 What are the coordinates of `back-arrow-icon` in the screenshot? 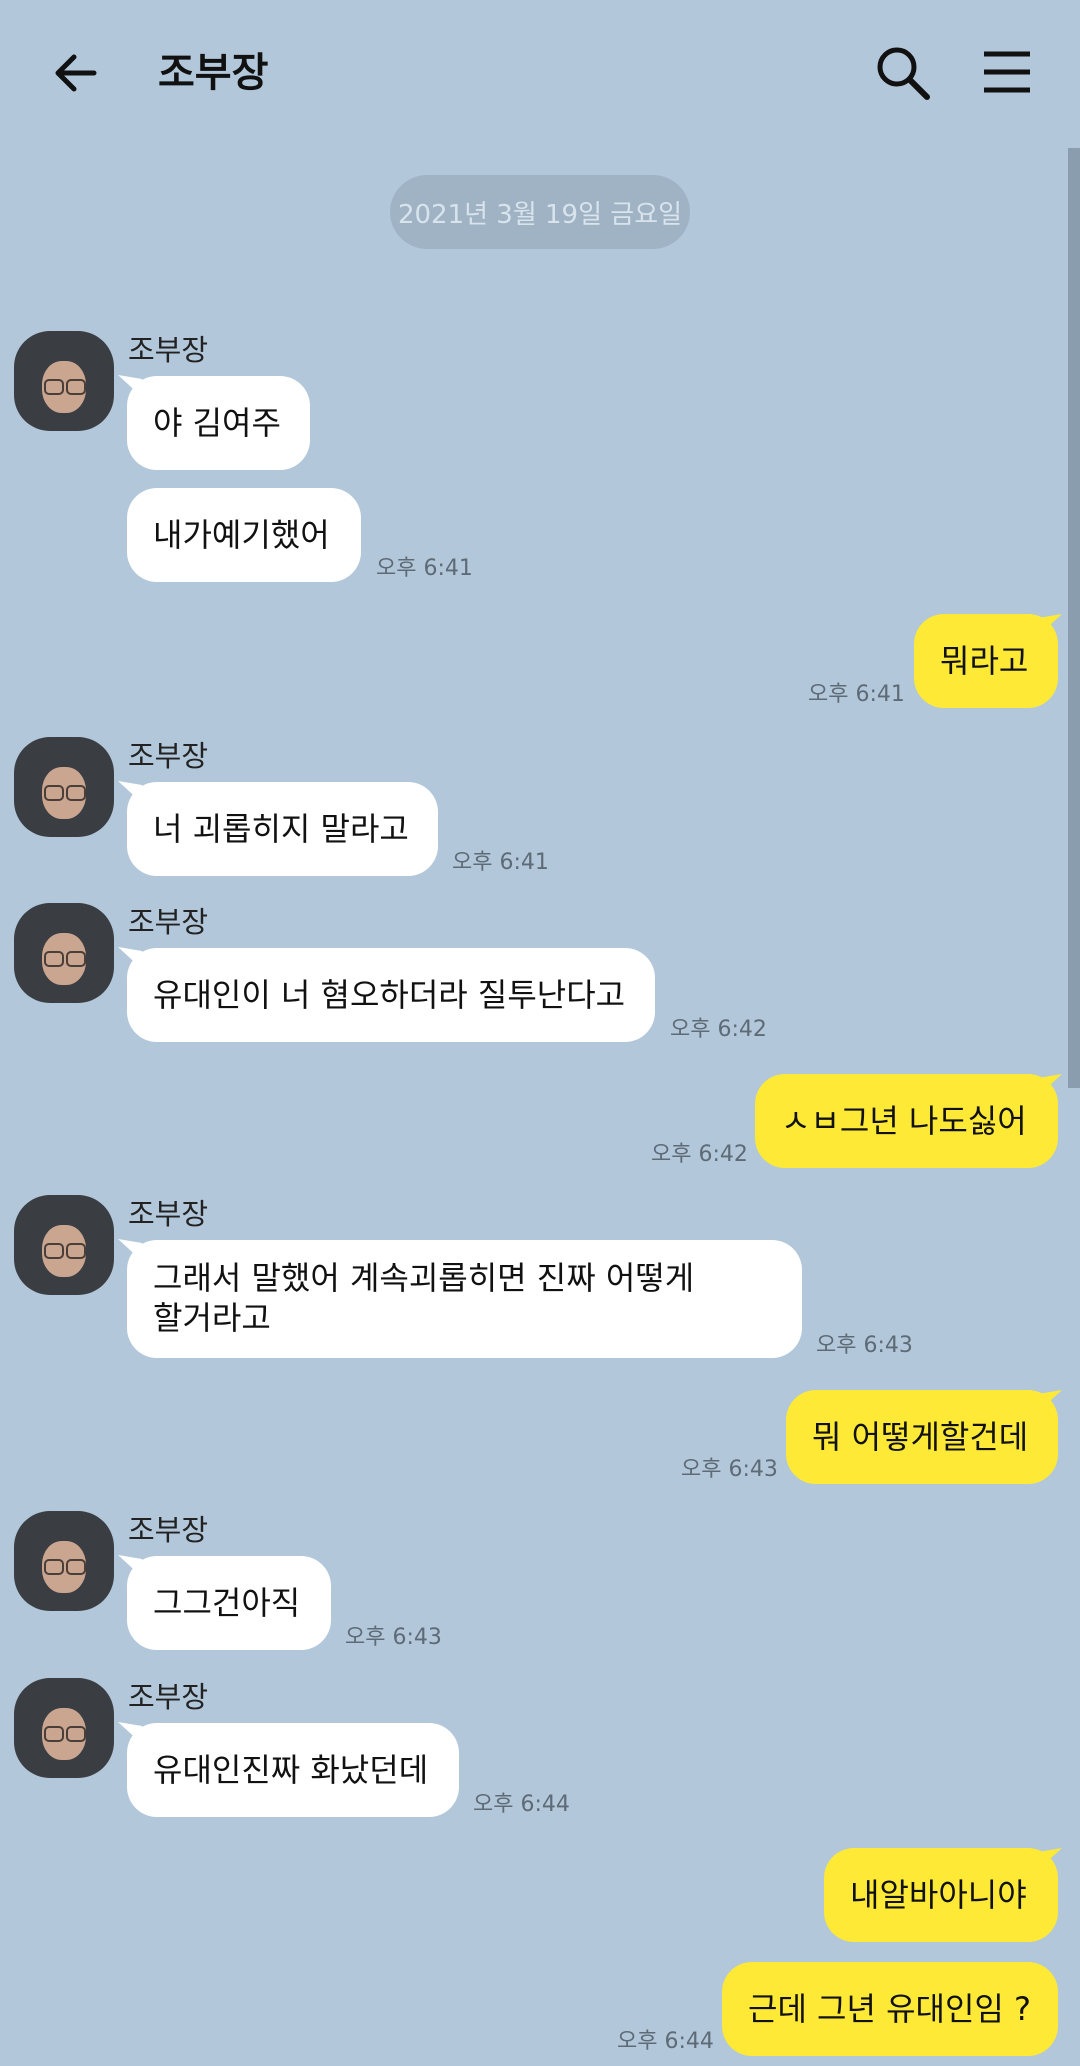 It's located at (77, 73).